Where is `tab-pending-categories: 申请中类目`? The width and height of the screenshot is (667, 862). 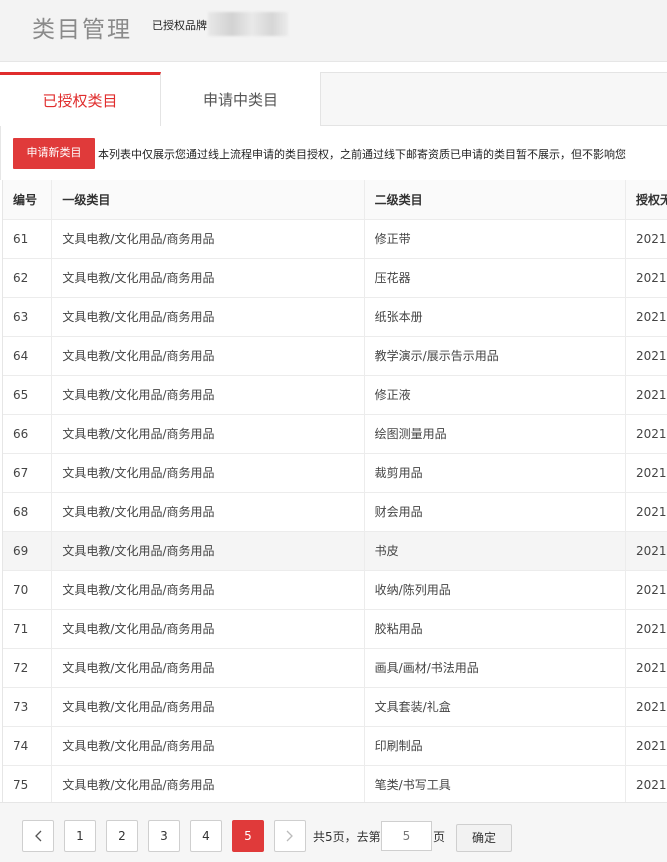 tab-pending-categories: 申请中类目 is located at coordinates (241, 99).